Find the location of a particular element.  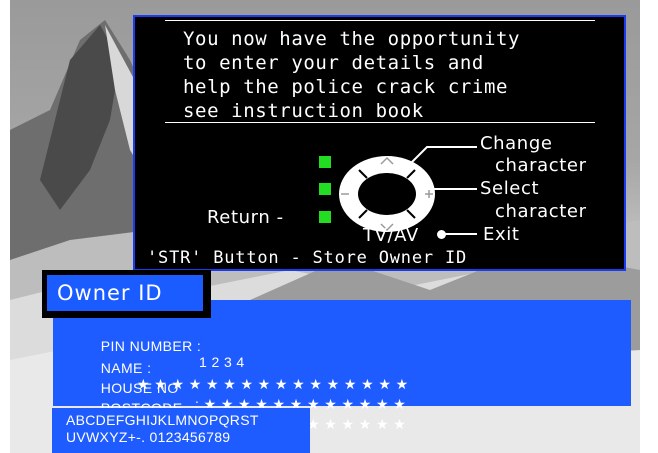

select-label-line1: Select is located at coordinates (510, 188).